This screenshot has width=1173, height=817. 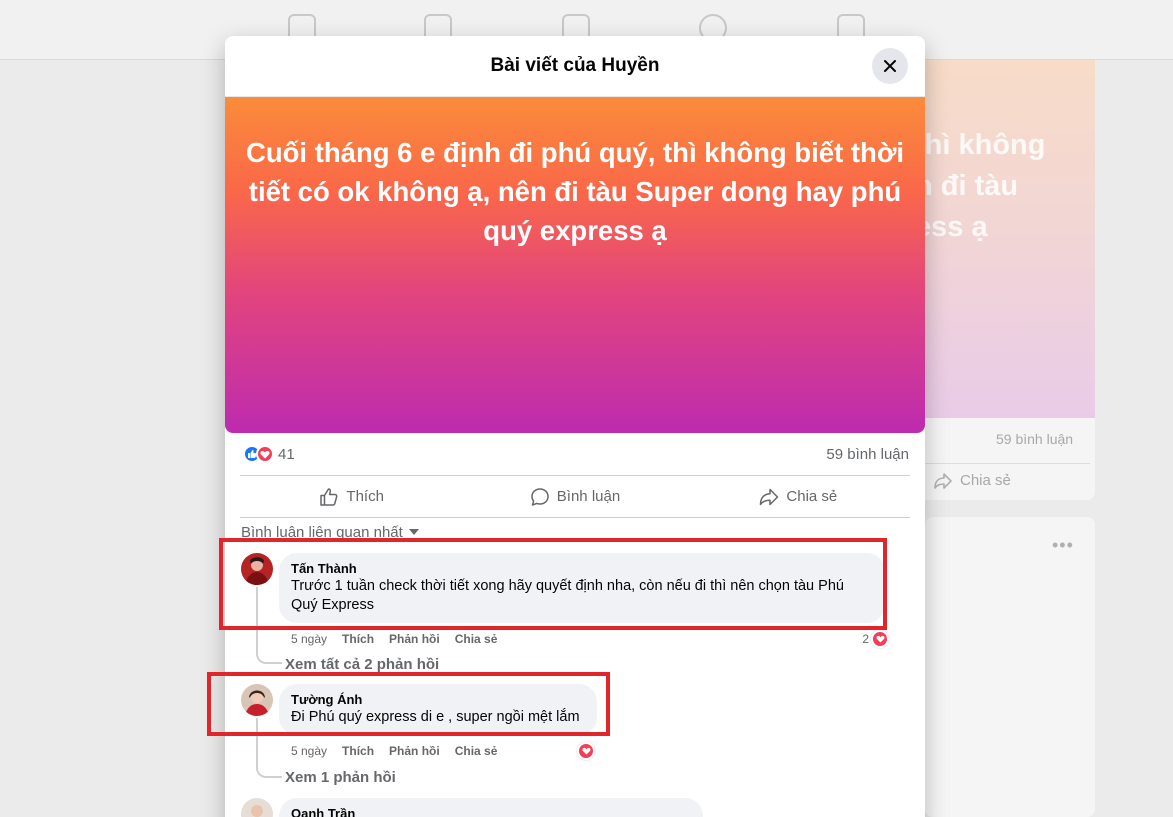 I want to click on post-action-bar: Thích Bình luận Chia sẻ, so click(x=575, y=496).